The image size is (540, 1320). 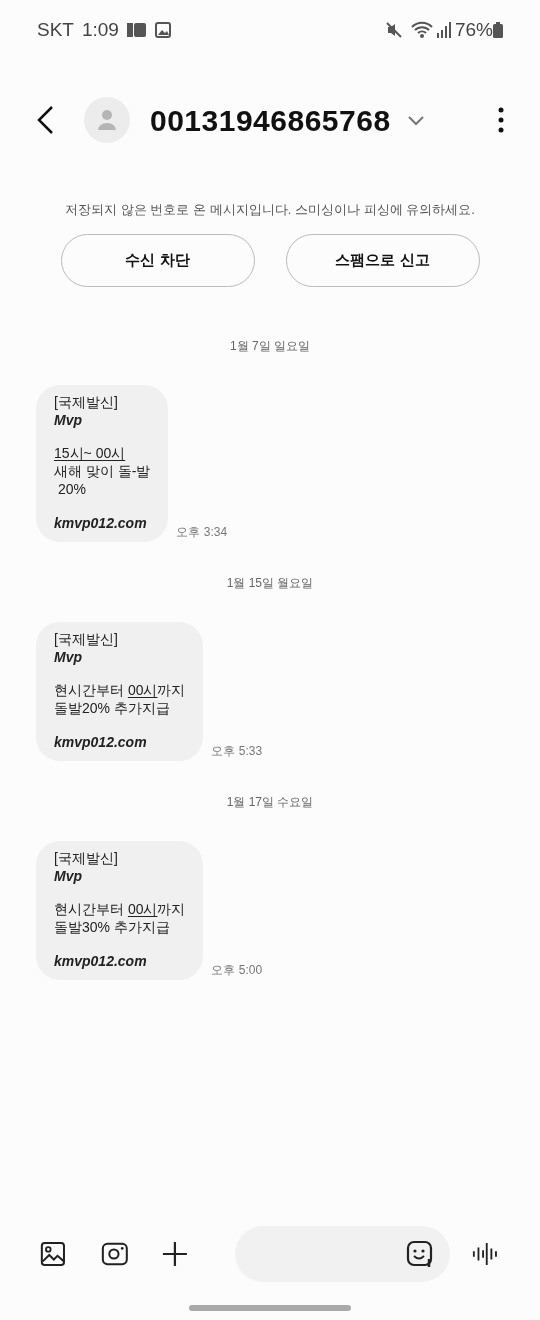 What do you see at coordinates (270, 583) in the screenshot?
I see `date-divider: 1월 15일 월요일` at bounding box center [270, 583].